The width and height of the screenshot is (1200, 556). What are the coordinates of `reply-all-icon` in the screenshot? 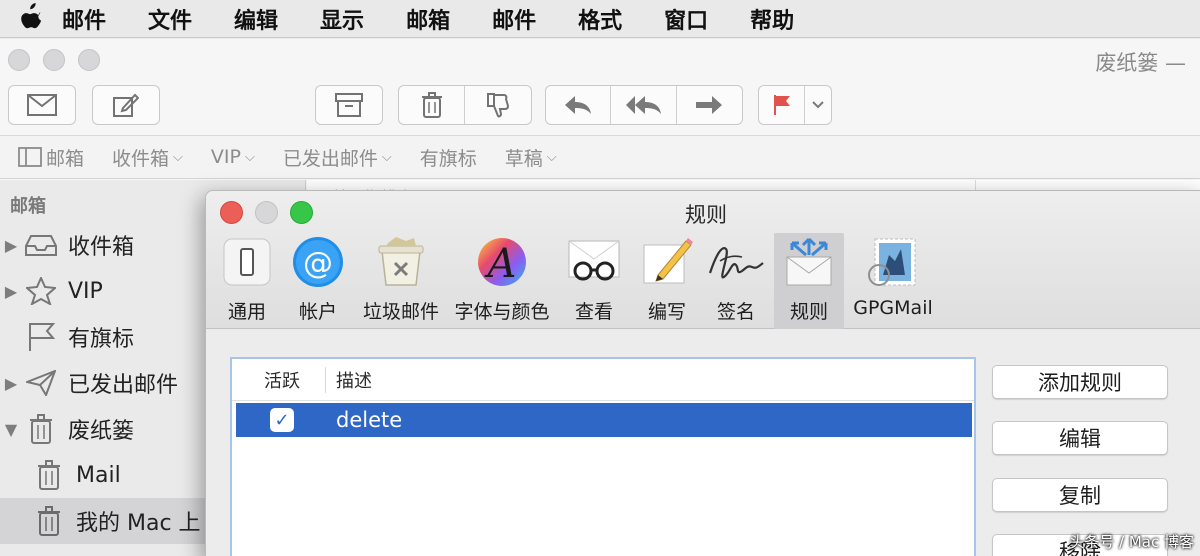 It's located at (643, 105).